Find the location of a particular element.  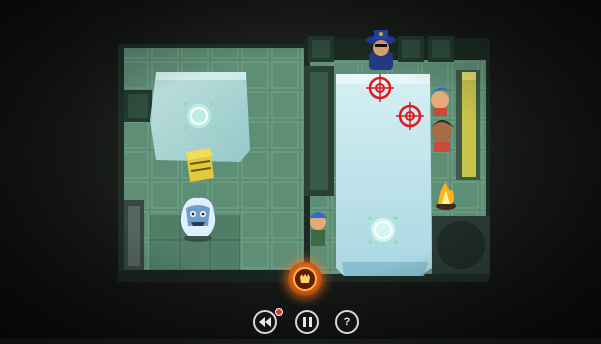

yellow-crate is located at coordinates (200, 165).